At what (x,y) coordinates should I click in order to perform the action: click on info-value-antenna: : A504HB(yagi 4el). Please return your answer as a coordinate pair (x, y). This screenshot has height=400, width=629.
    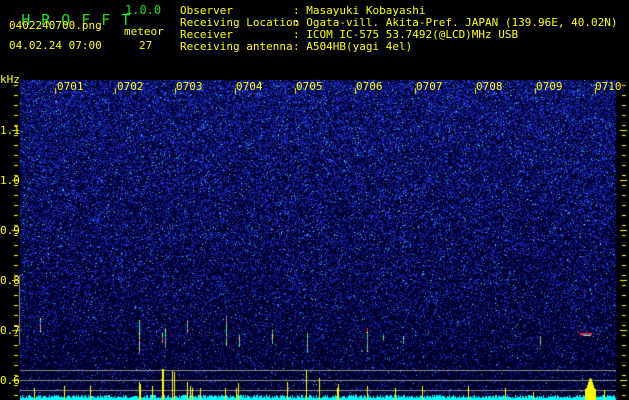
    Looking at the image, I should click on (353, 46).